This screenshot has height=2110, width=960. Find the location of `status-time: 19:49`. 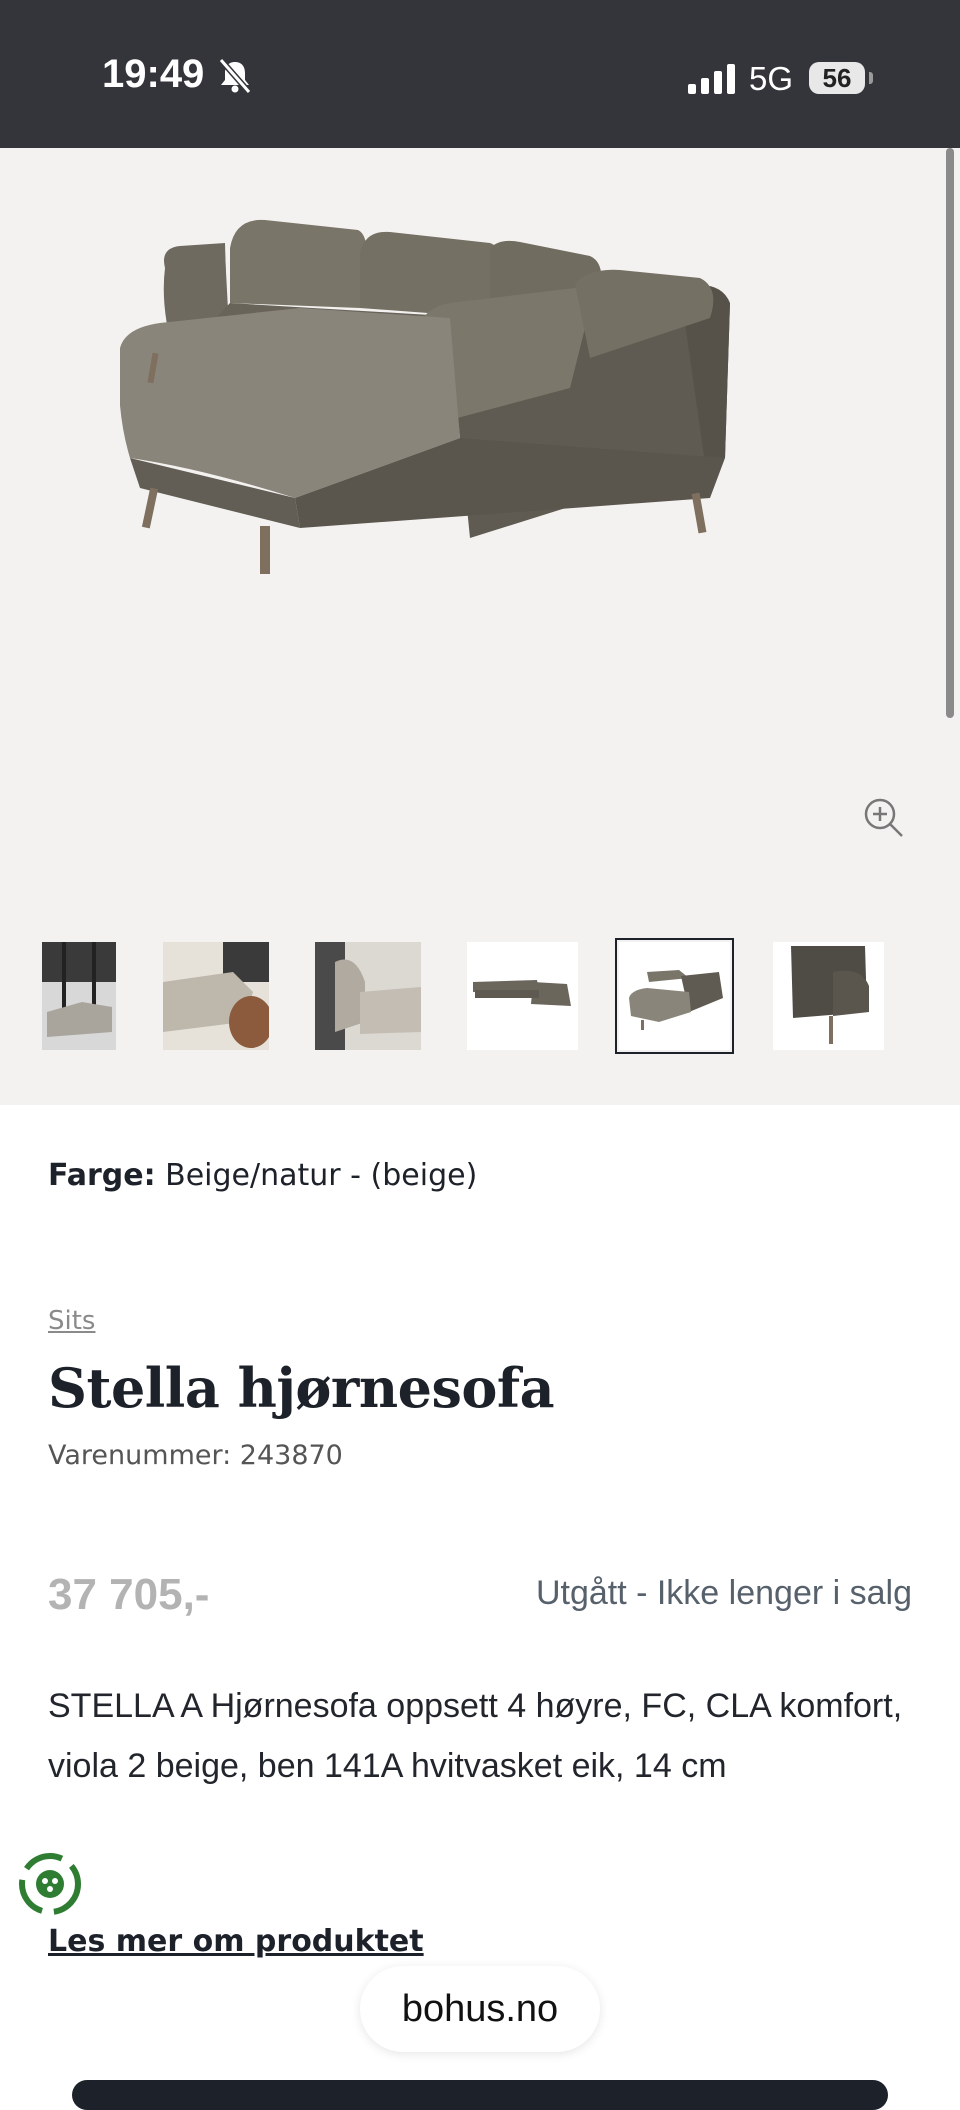

status-time: 19:49 is located at coordinates (153, 74).